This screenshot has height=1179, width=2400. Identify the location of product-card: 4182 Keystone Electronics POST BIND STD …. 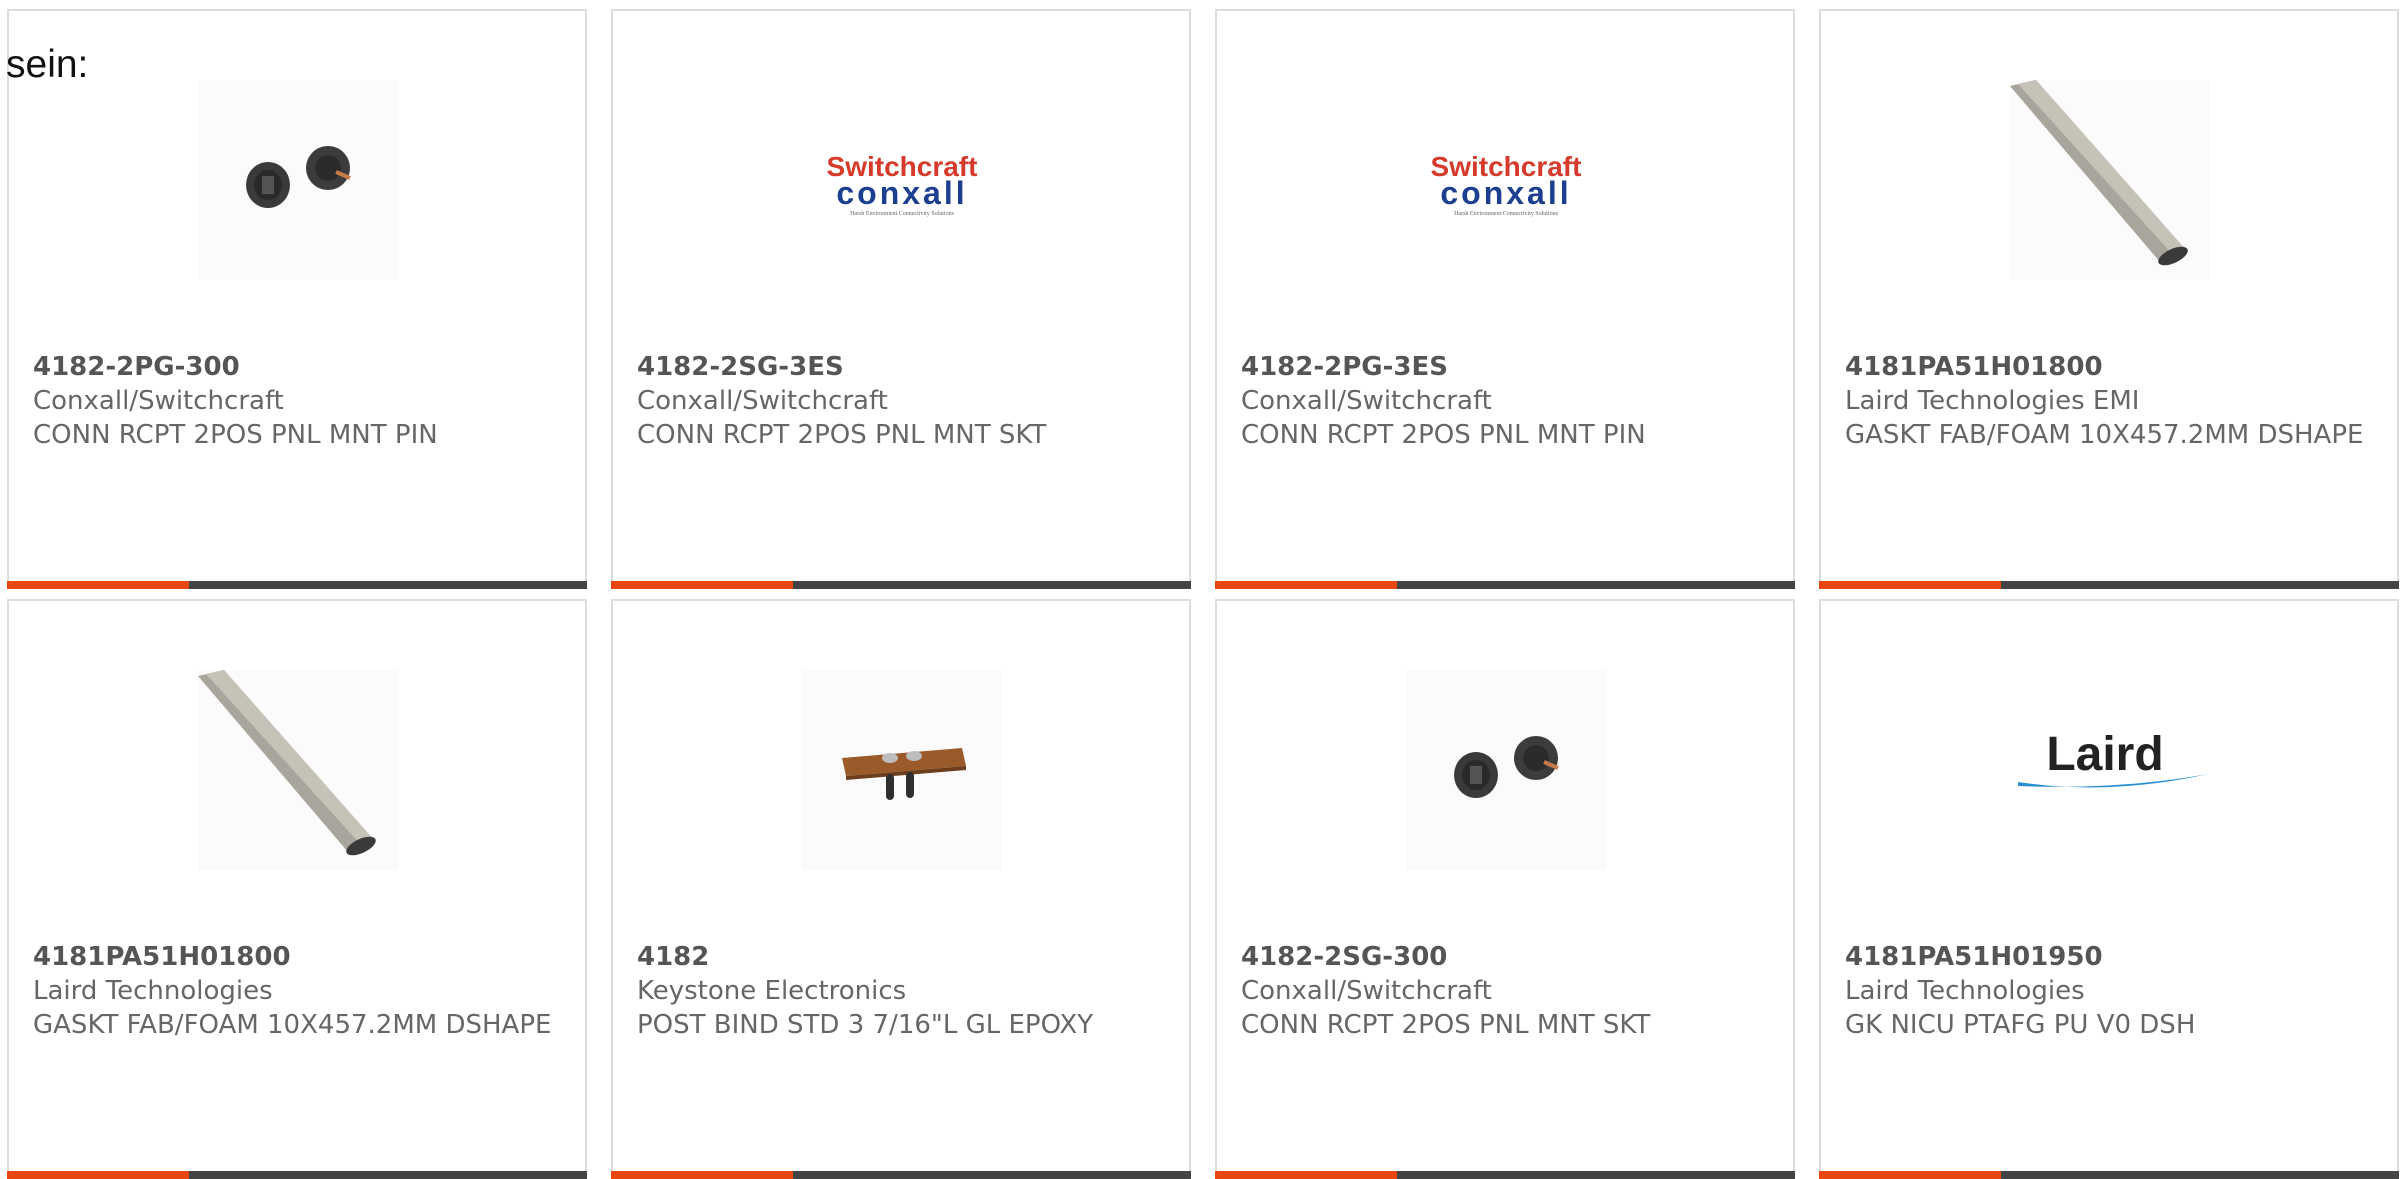
(901, 889).